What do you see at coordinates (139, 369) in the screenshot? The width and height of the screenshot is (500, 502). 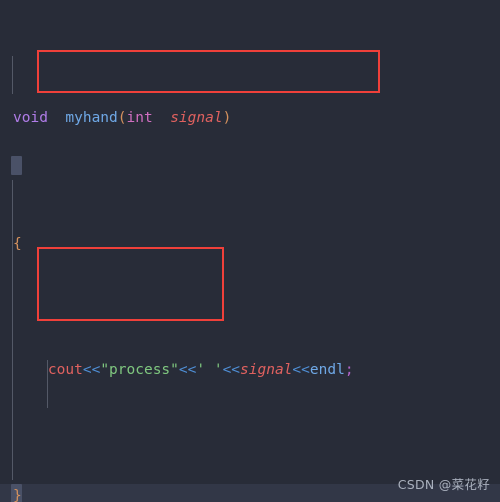 I see `token-string-process: "process"` at bounding box center [139, 369].